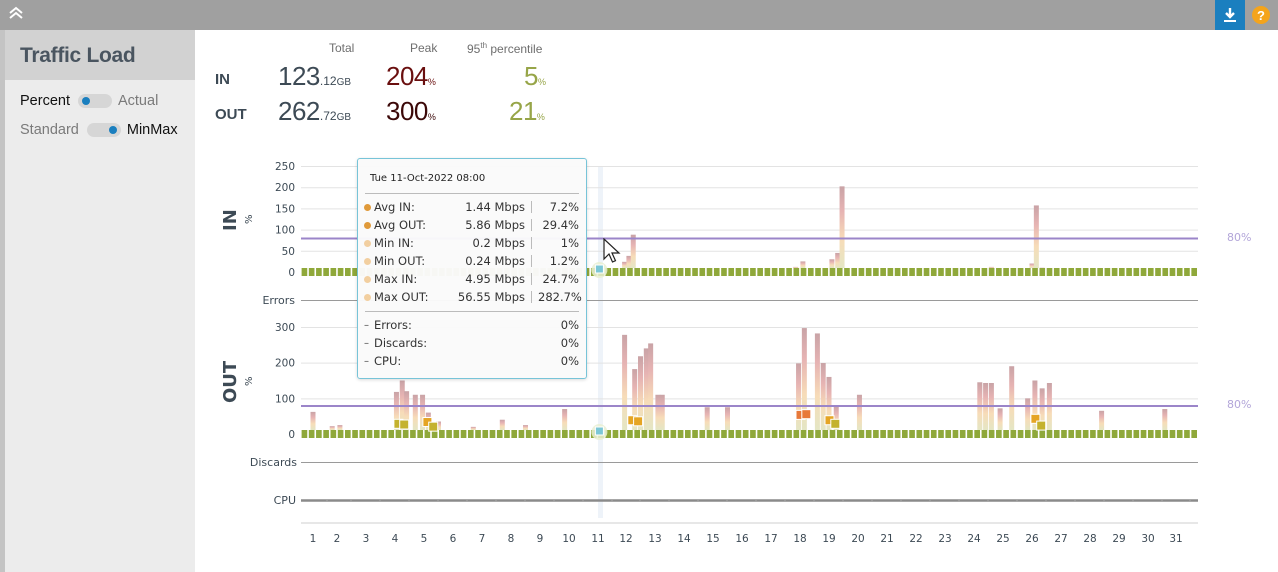 The height and width of the screenshot is (572, 1278). I want to click on in-y-tick-label: 0, so click(291, 273).